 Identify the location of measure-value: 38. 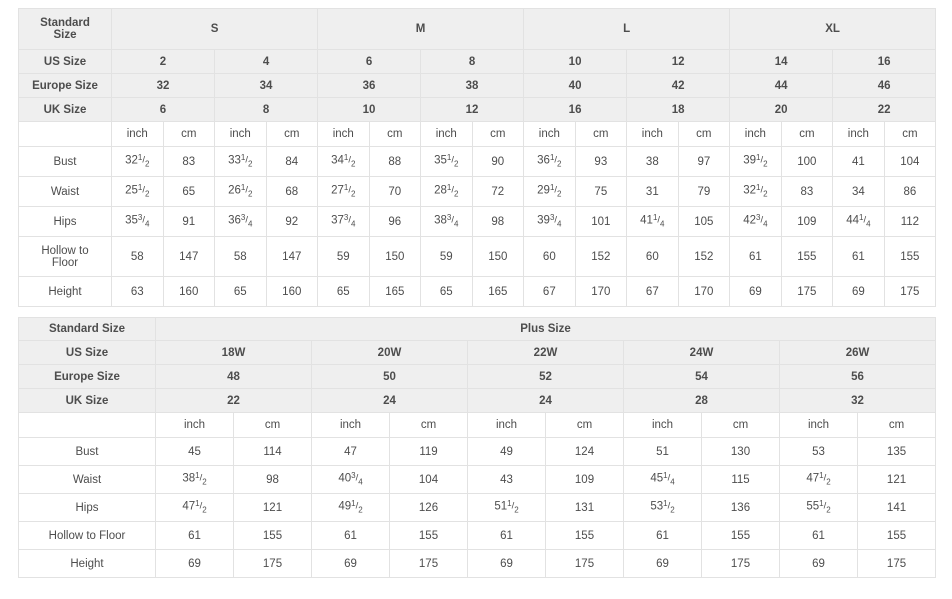
(653, 162).